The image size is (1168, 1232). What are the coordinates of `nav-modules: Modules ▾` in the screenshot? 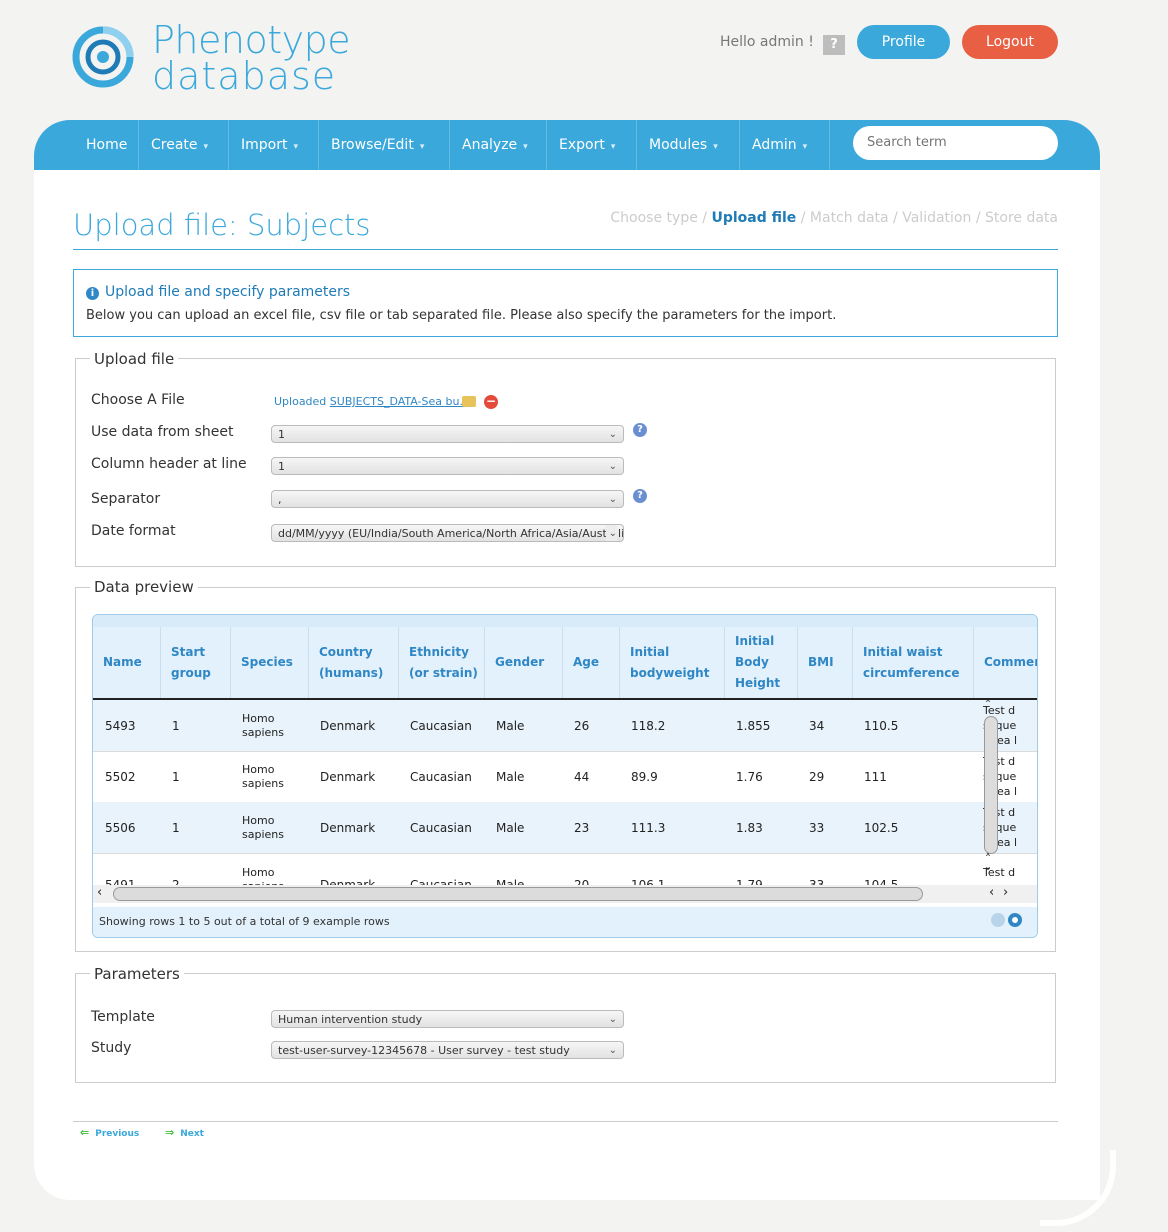 It's located at (688, 145).